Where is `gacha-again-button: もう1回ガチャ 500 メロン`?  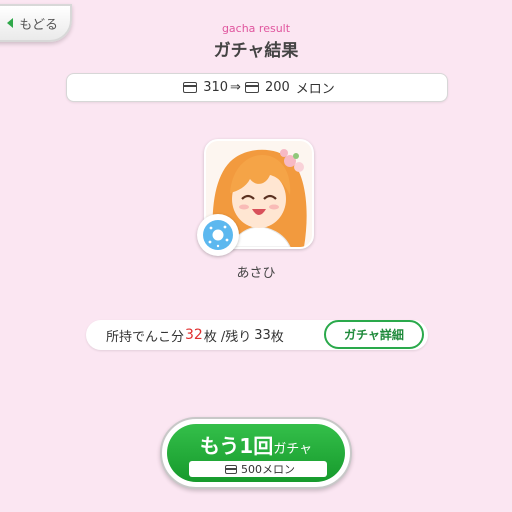 gacha-again-button: もう1回ガチャ 500 メロン is located at coordinates (256, 453).